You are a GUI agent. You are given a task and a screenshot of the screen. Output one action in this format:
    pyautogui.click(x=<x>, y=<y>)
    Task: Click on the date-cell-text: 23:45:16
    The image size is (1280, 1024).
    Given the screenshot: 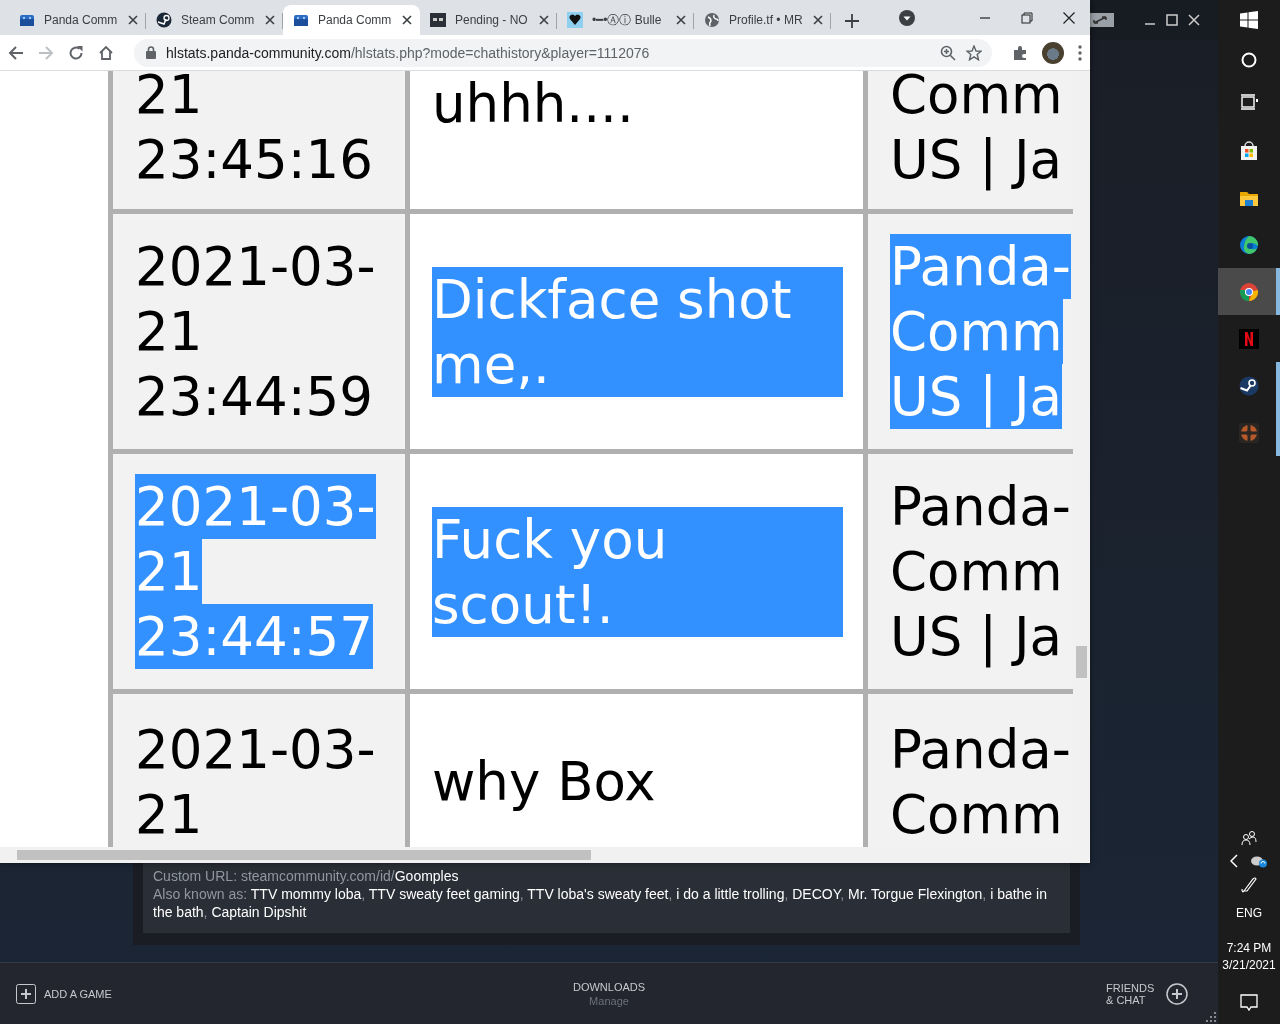 What is the action you would take?
    pyautogui.click(x=254, y=160)
    